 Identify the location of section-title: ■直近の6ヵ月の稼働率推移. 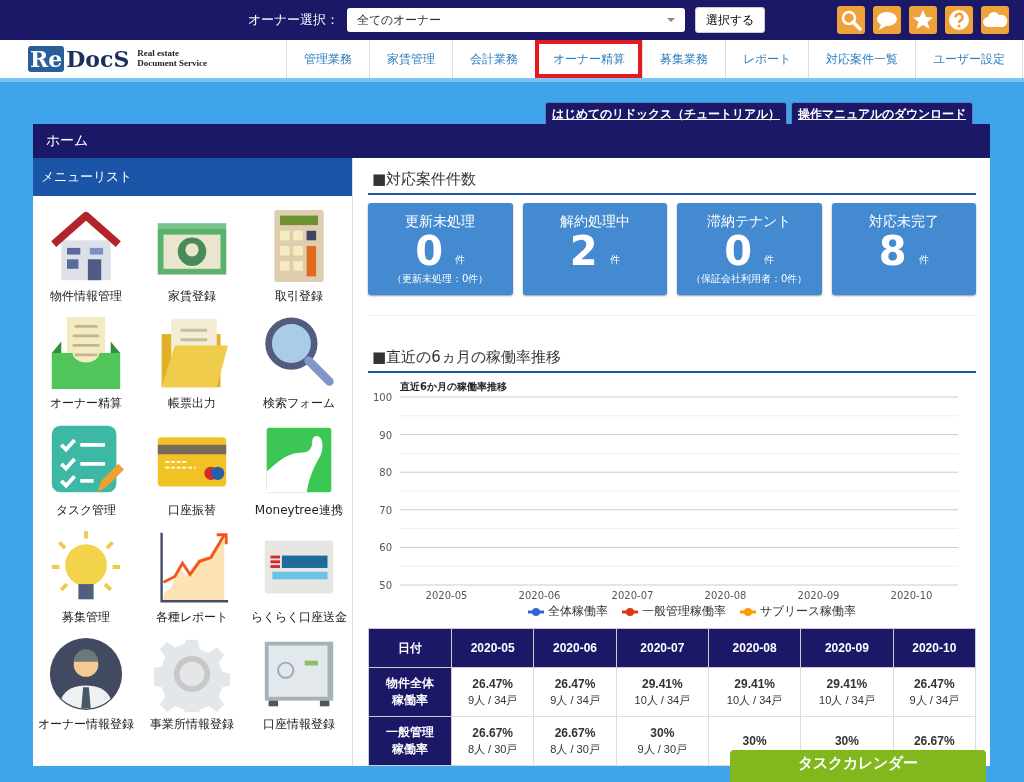
(672, 359).